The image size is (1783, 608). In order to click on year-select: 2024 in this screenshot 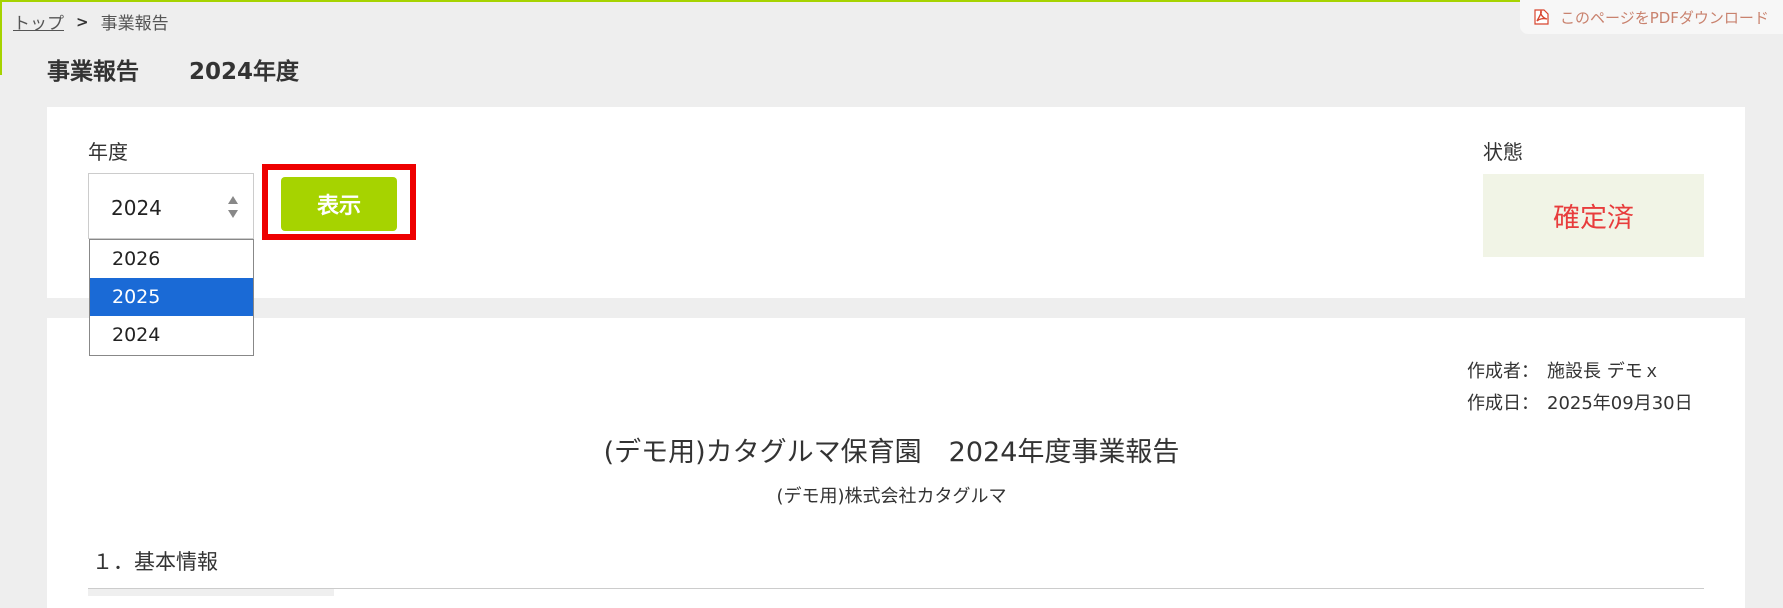, I will do `click(171, 206)`.